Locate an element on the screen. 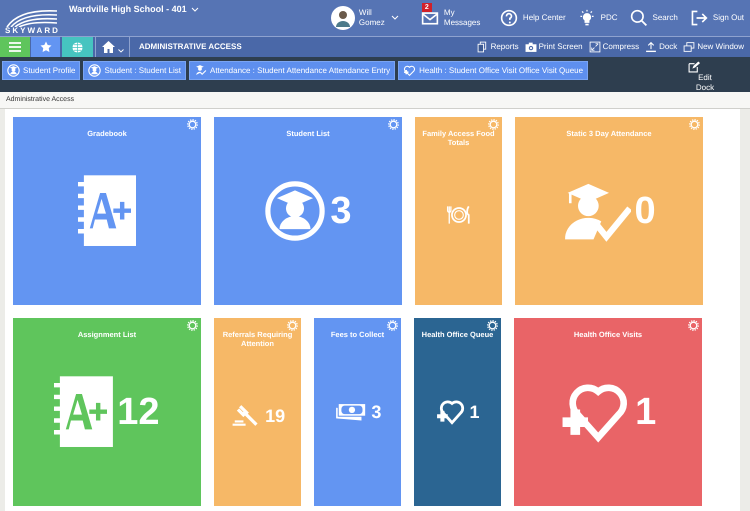  home-icon is located at coordinates (108, 47).